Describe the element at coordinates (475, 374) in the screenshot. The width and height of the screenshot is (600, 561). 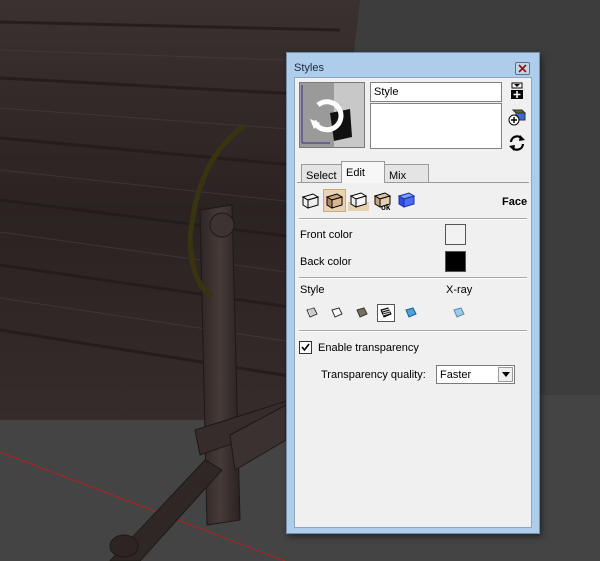
I see `transparency-quality-select: Faster` at that location.